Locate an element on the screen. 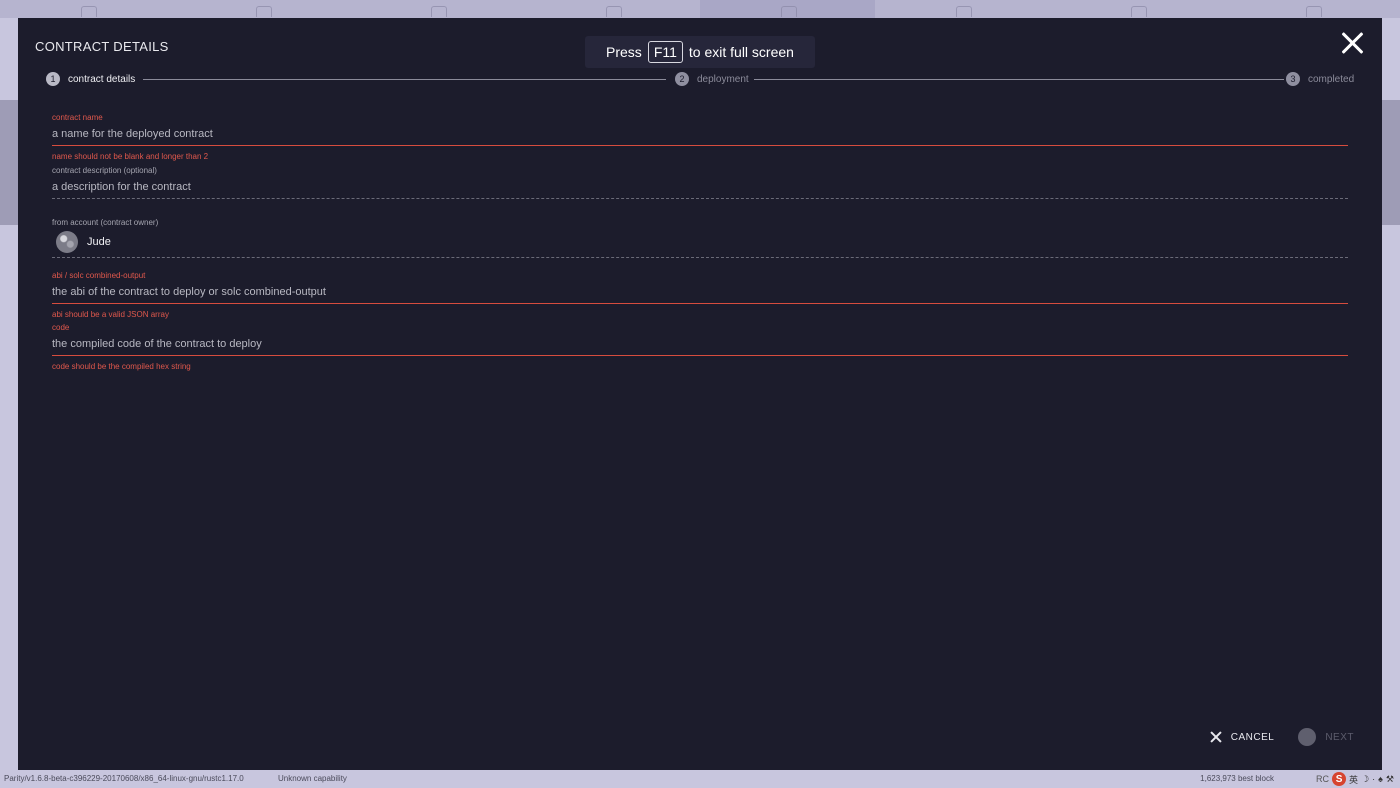 Image resolution: width=1400 pixels, height=788 pixels. cancel-button: CANCEL is located at coordinates (1242, 737).